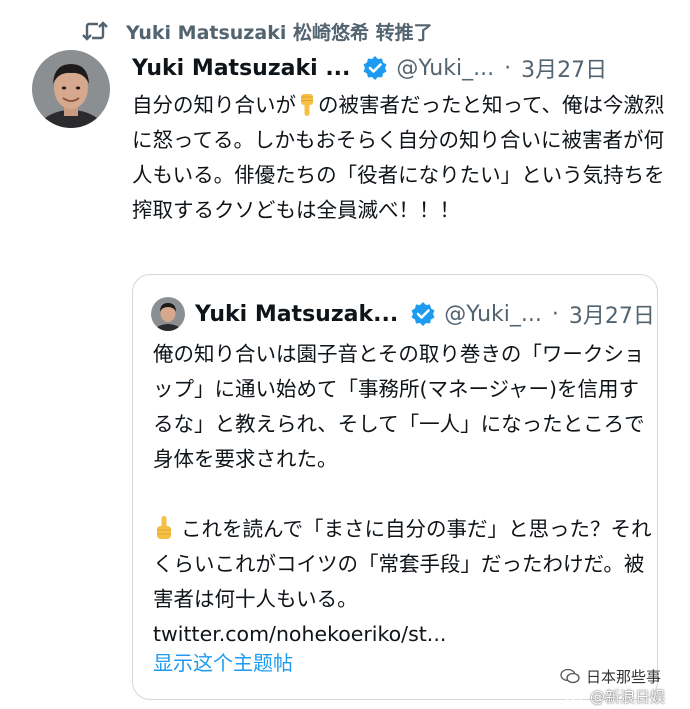 This screenshot has width=690, height=709. I want to click on backhand-index-pointing-down-icon, so click(307, 105).